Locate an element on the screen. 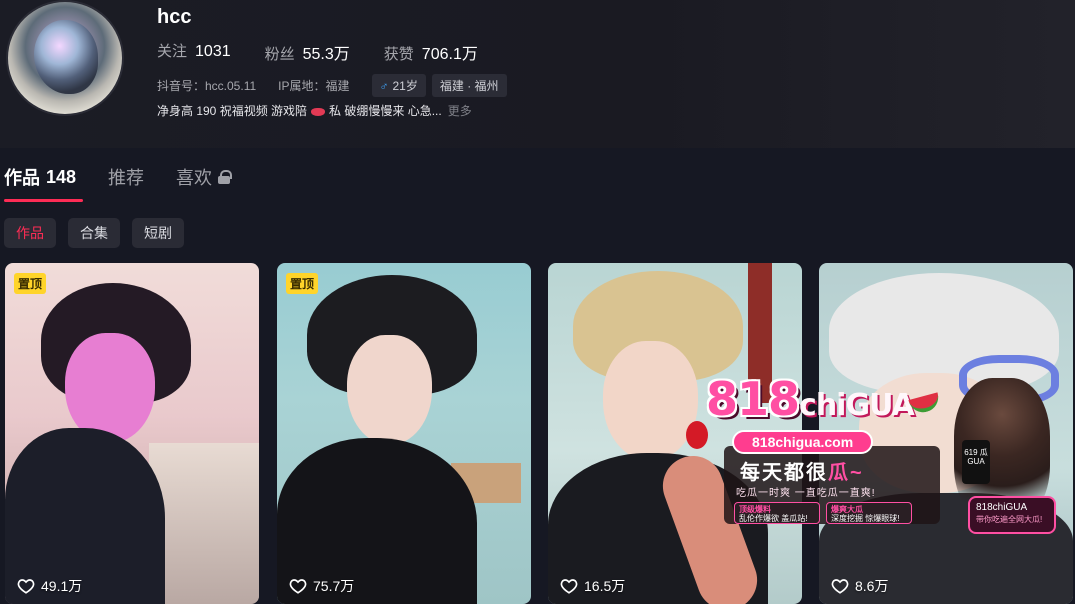  like-count: 75.7万 is located at coordinates (321, 586).